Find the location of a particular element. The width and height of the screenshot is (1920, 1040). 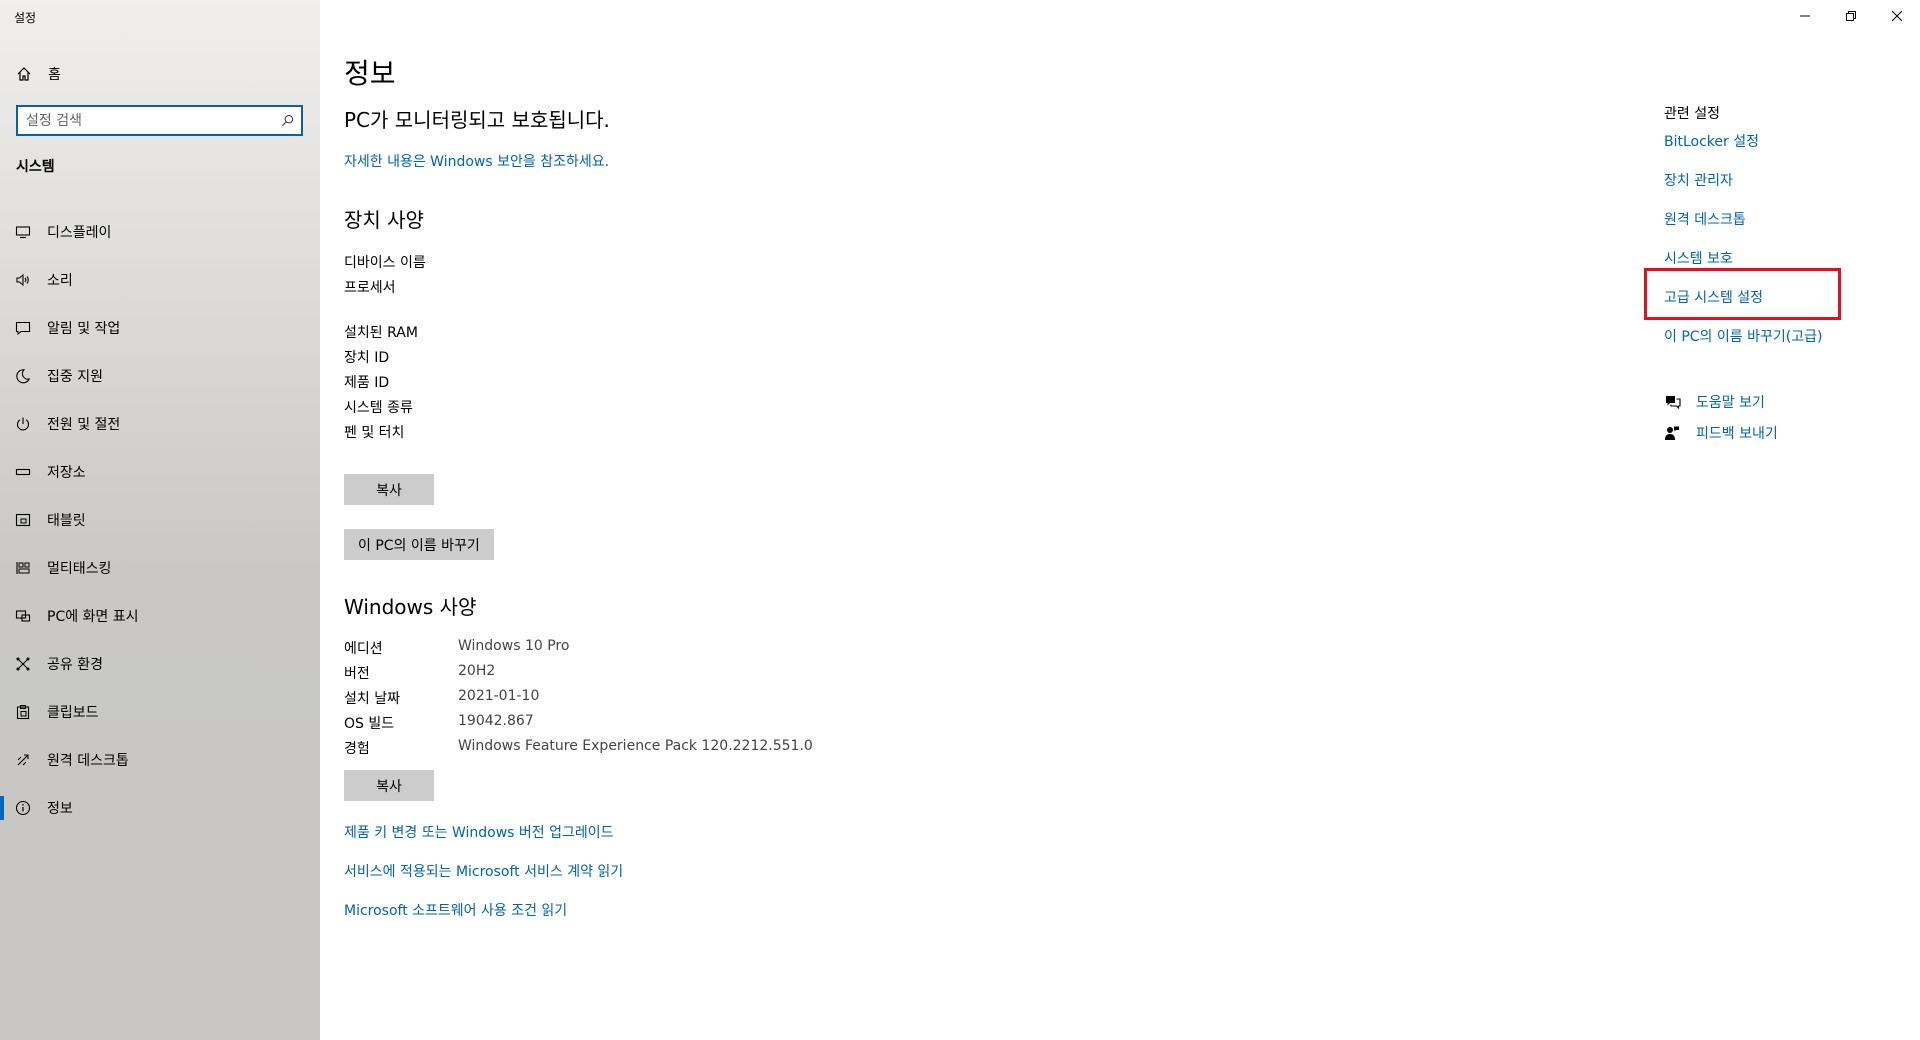

maximize-button is located at coordinates (1851, 16).